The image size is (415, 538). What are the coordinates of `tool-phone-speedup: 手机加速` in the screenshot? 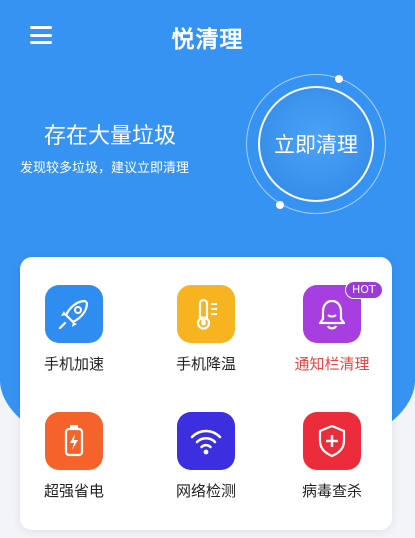 It's located at (74, 329).